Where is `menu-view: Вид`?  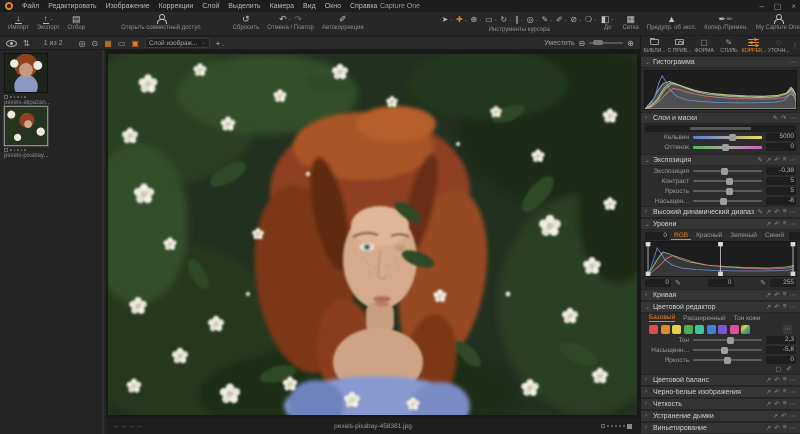 menu-view: Вид is located at coordinates (309, 6).